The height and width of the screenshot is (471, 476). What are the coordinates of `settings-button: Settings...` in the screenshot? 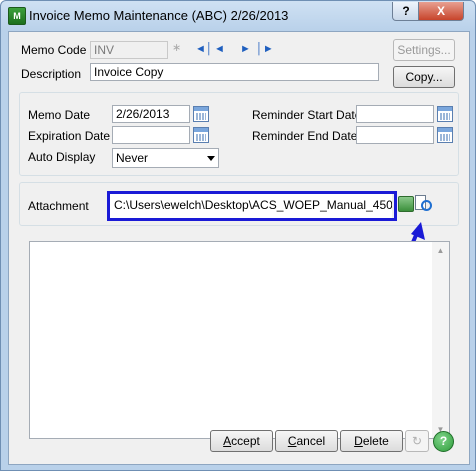 It's located at (424, 50).